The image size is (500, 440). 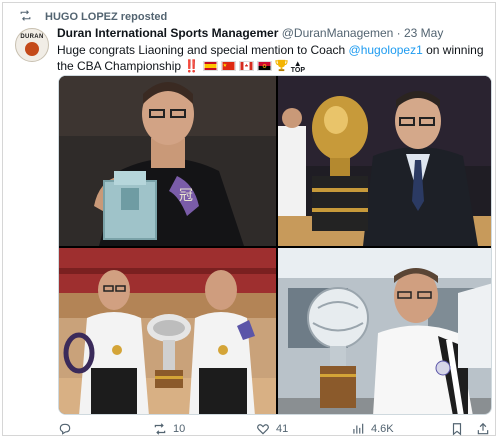 I want to click on reply-icon, so click(x=65, y=429).